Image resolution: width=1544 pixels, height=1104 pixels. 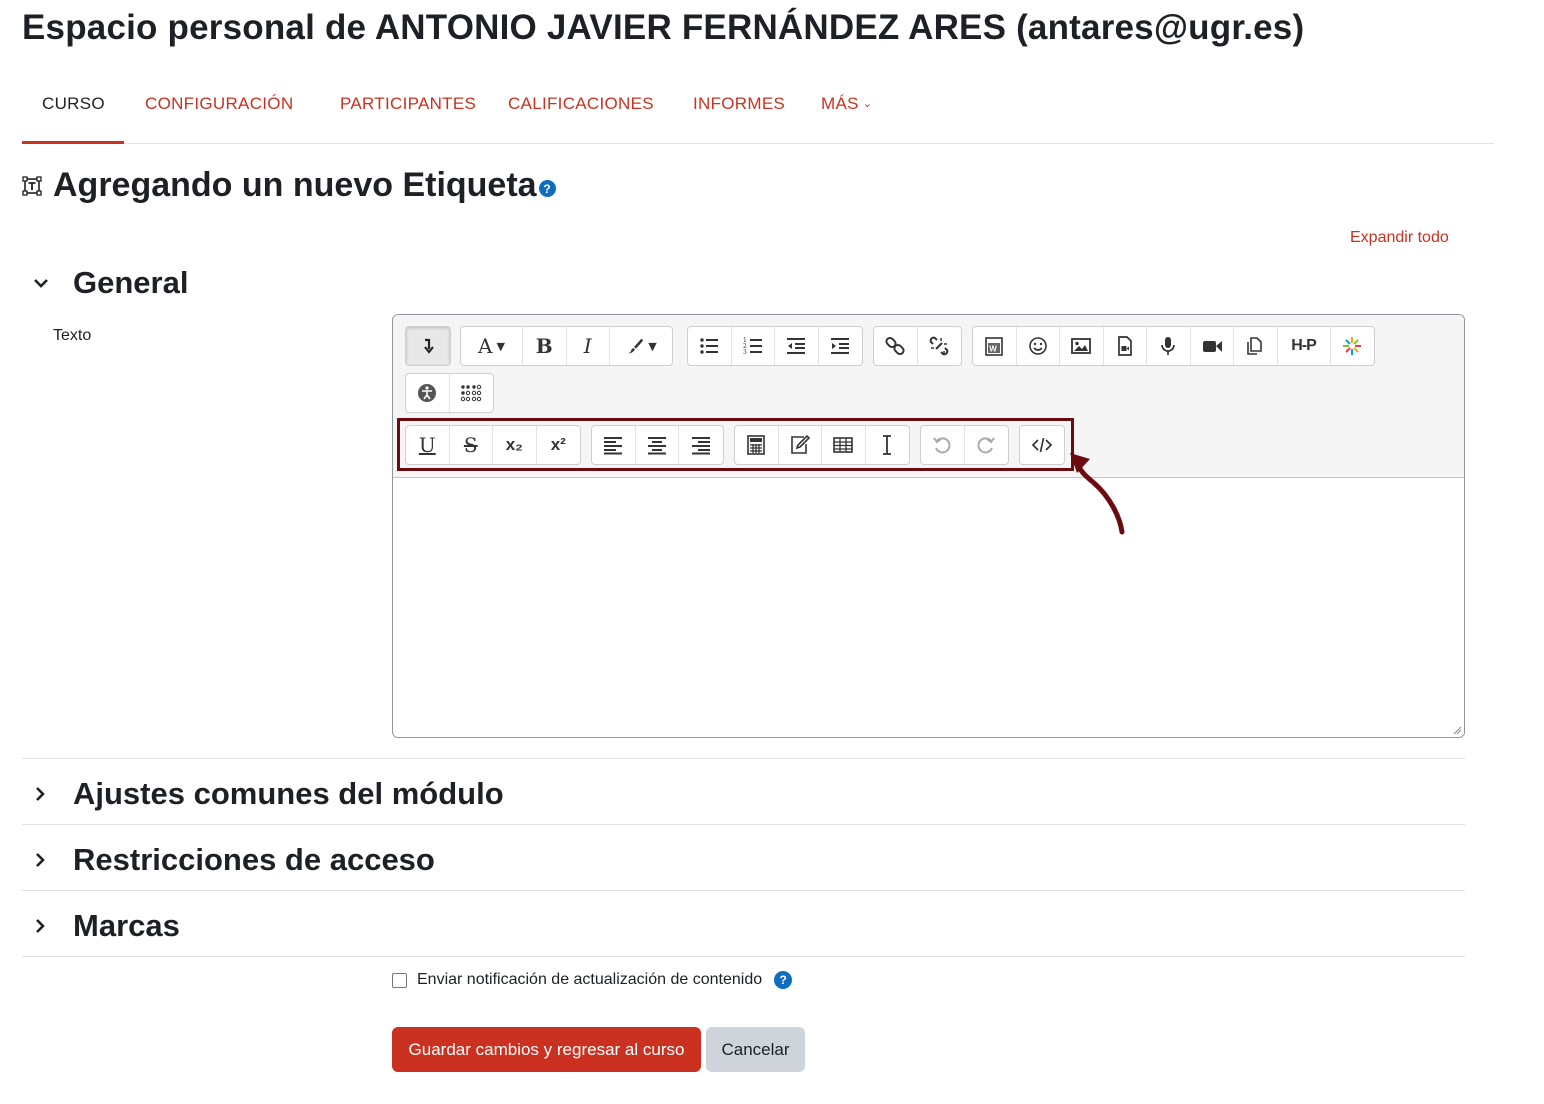 I want to click on active-tab-indicator, so click(x=73, y=142).